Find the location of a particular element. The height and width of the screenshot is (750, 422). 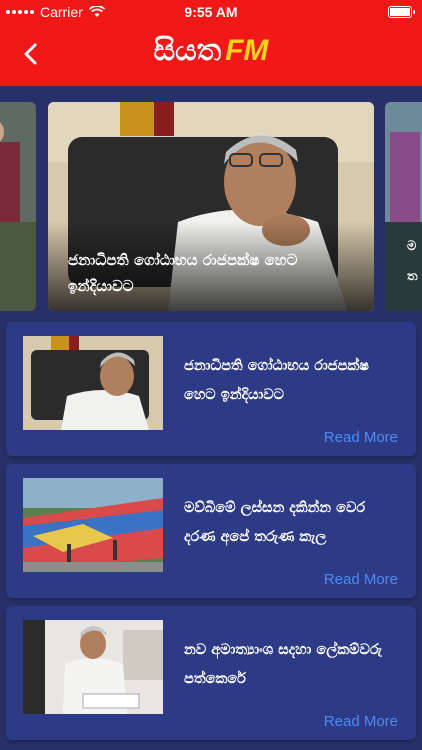

status-bar: Carrier 9:55 AM is located at coordinates (211, 12).